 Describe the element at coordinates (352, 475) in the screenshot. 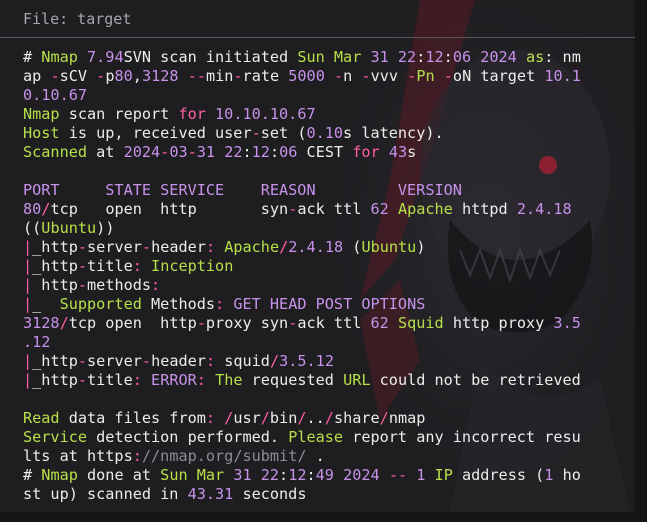

I see `output-text: 49 2024` at that location.